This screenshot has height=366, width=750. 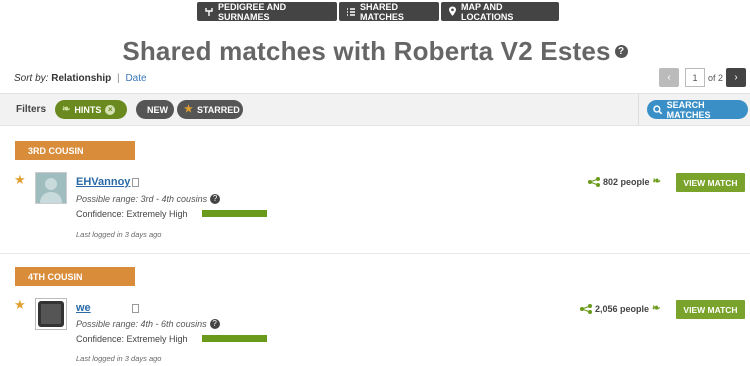 What do you see at coordinates (252, 11) in the screenshot?
I see `tab-label: PEDIGREE AND SURNAMES` at bounding box center [252, 11].